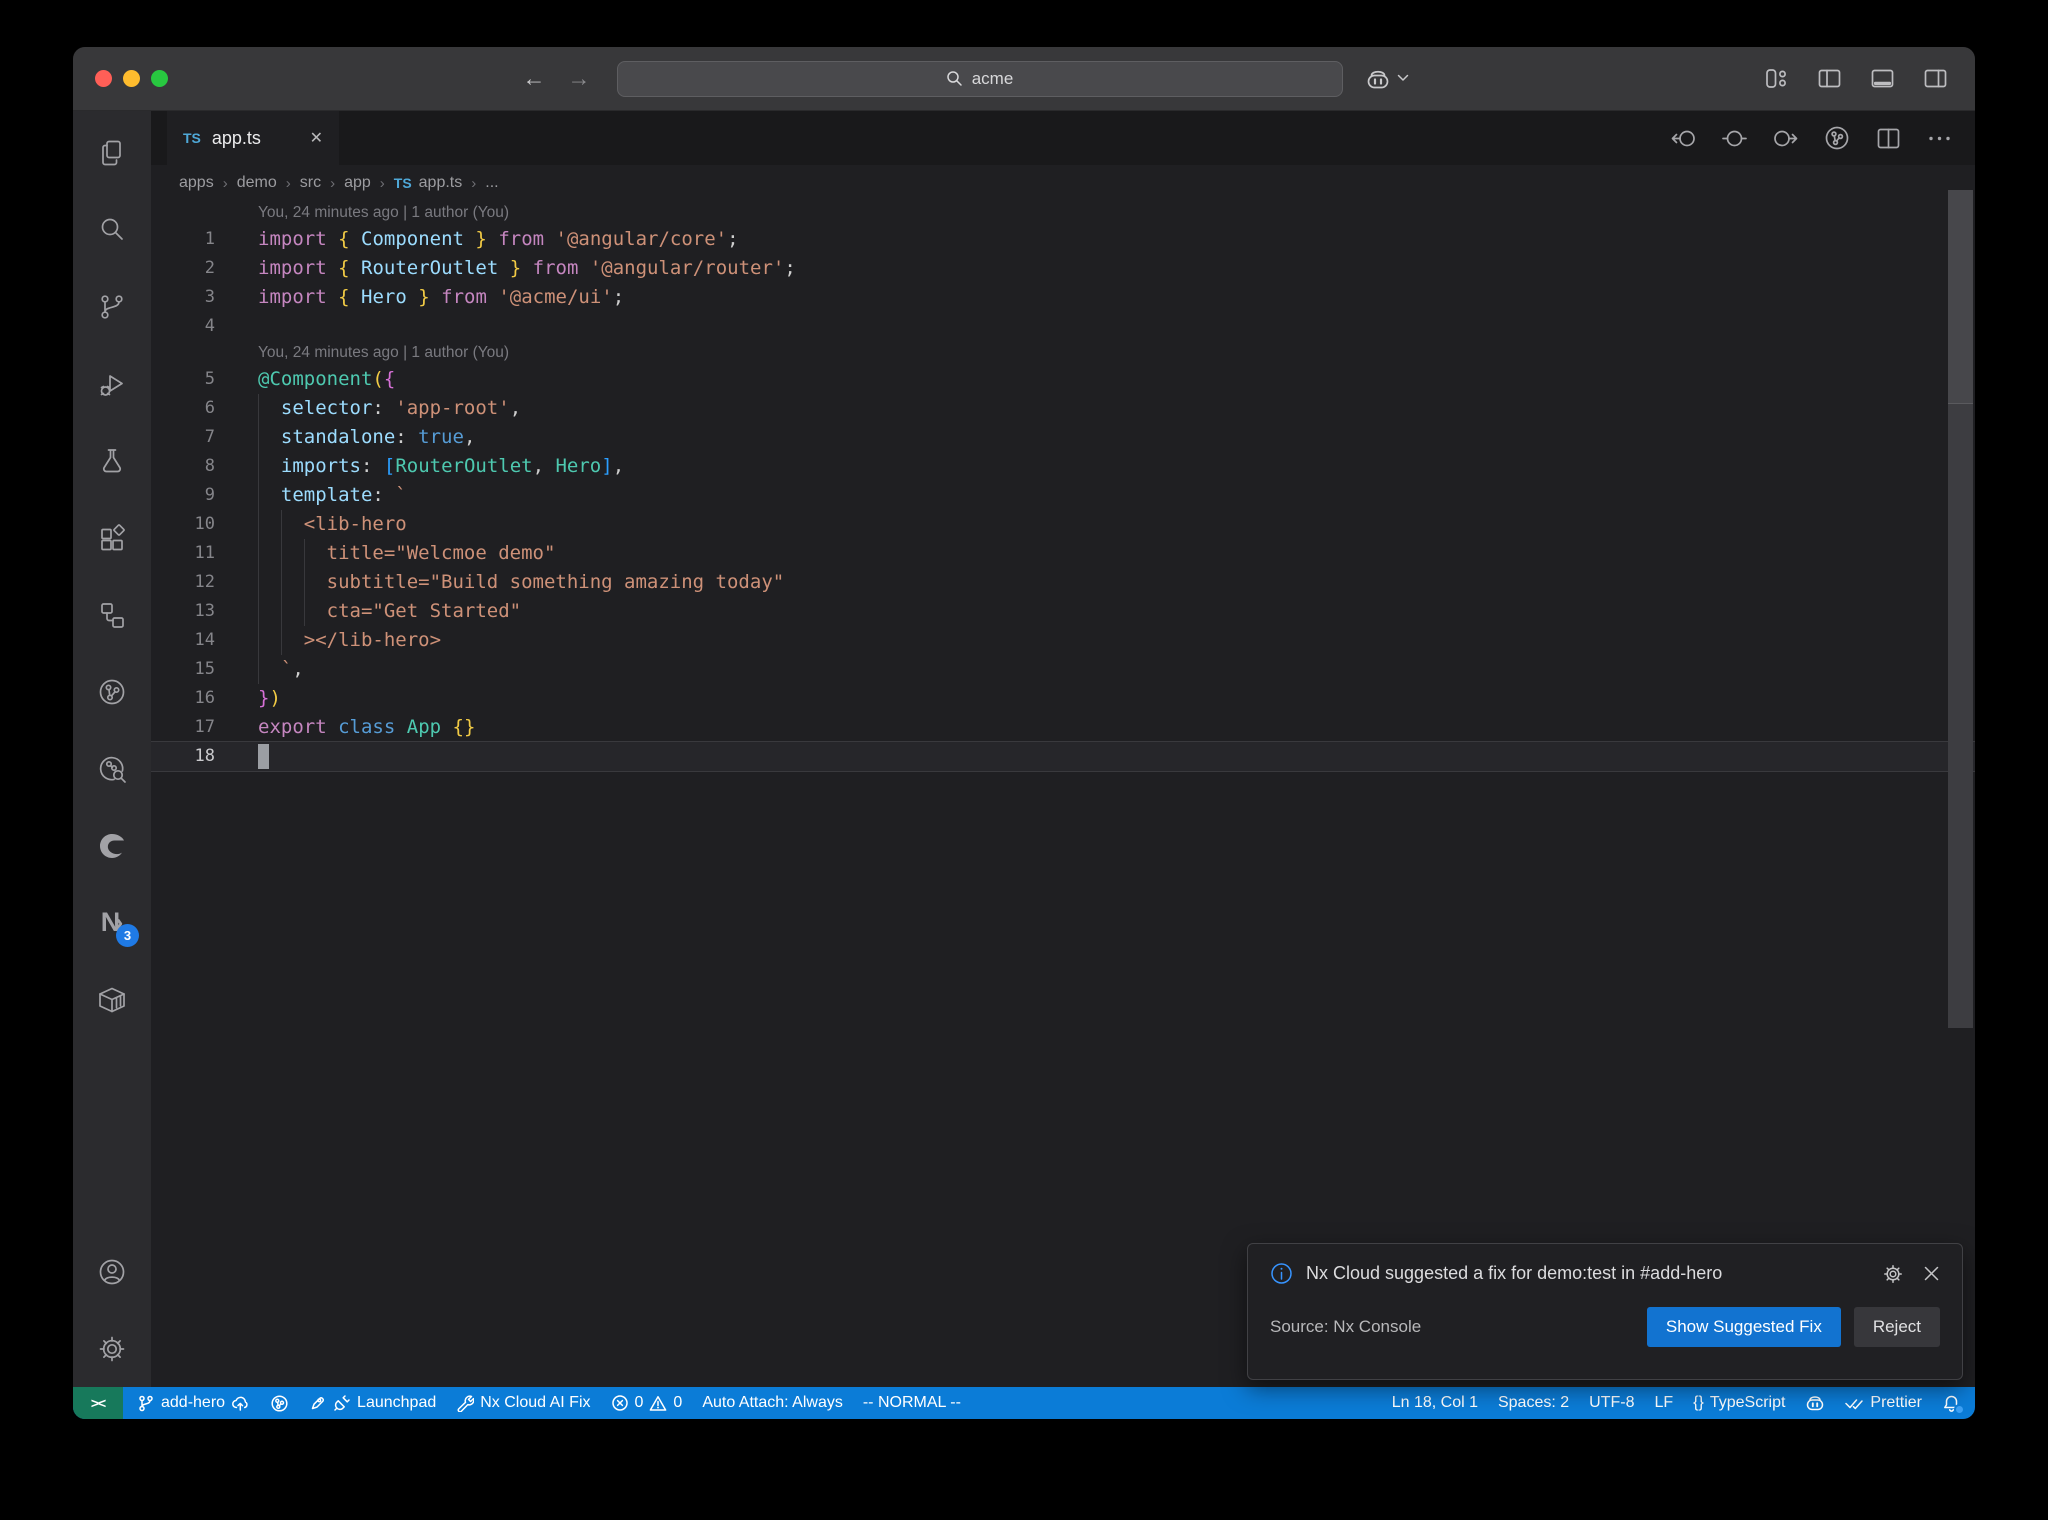 The height and width of the screenshot is (1520, 2048). Describe the element at coordinates (1063, 408) in the screenshot. I see `code-line-6: 6 selector: 'app-root',` at that location.